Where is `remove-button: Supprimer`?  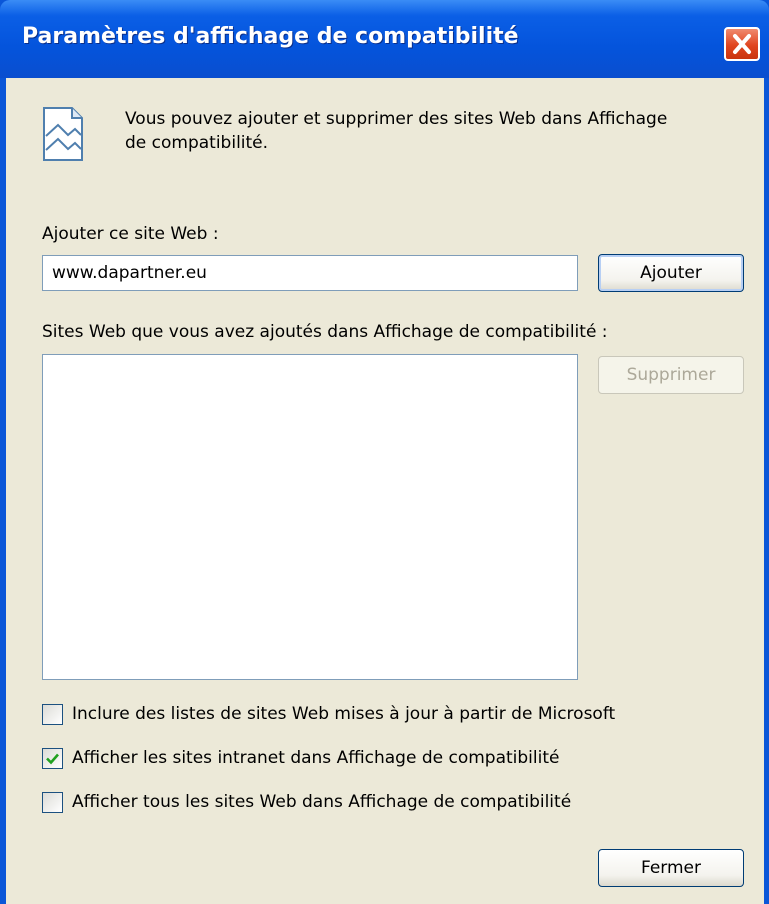 remove-button: Supprimer is located at coordinates (671, 375).